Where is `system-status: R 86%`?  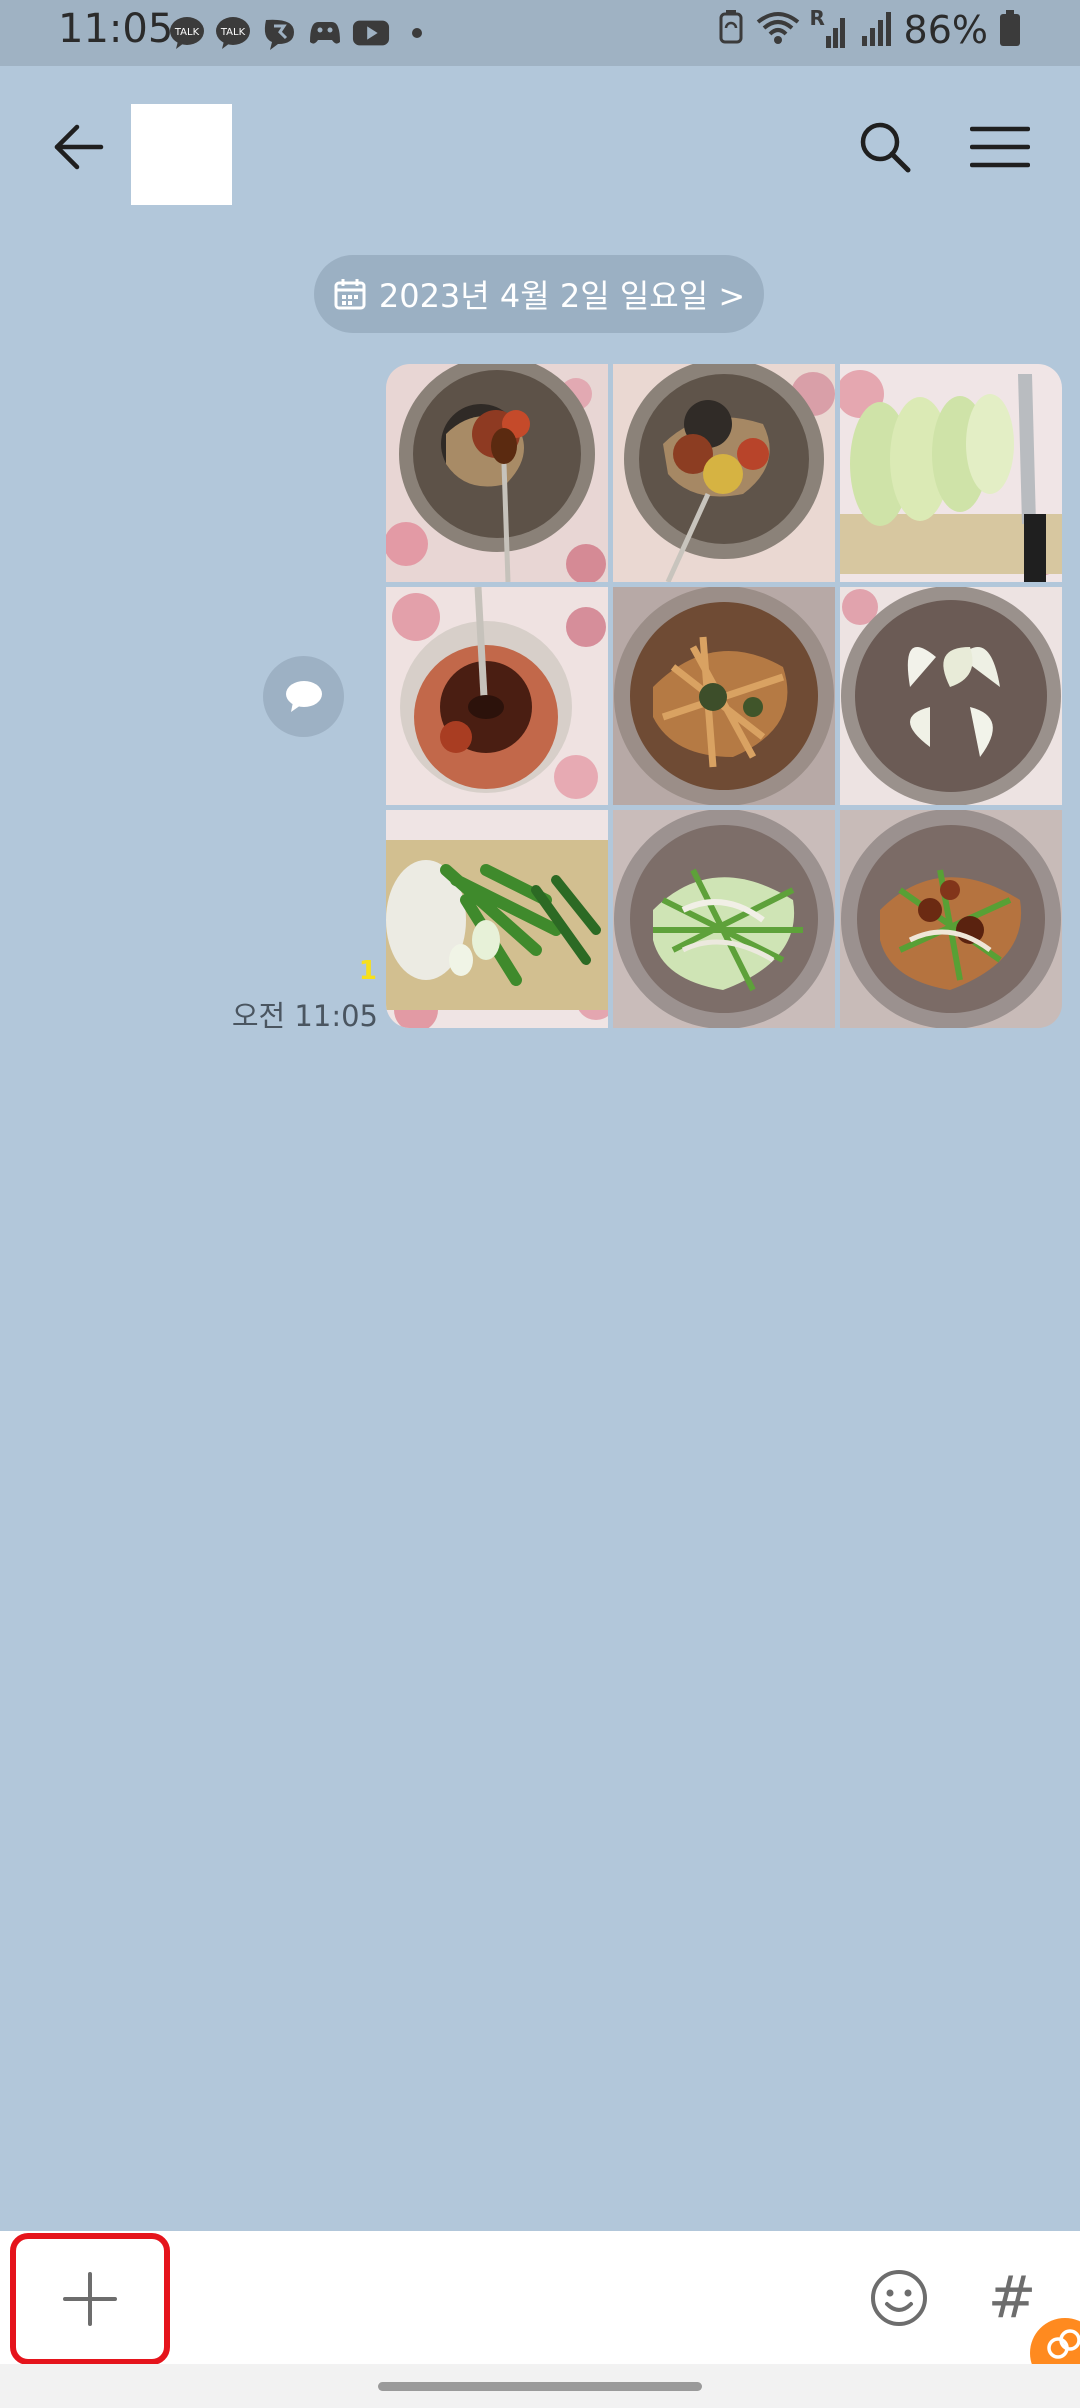
system-status: R 86% is located at coordinates (869, 29).